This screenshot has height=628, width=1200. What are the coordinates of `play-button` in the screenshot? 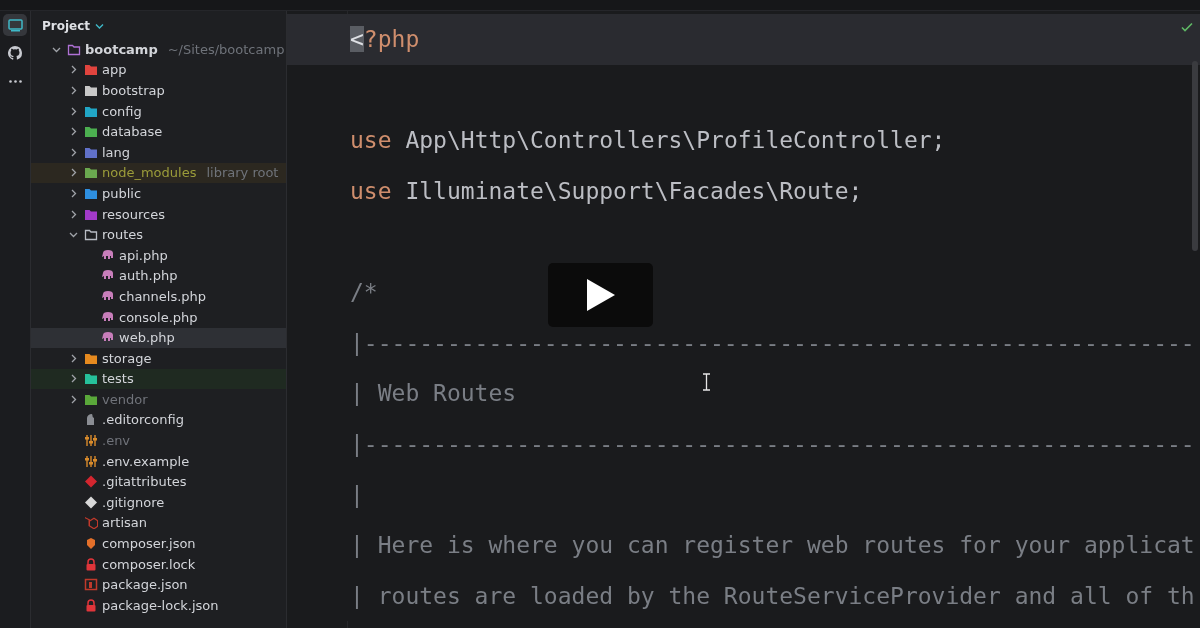 It's located at (600, 295).